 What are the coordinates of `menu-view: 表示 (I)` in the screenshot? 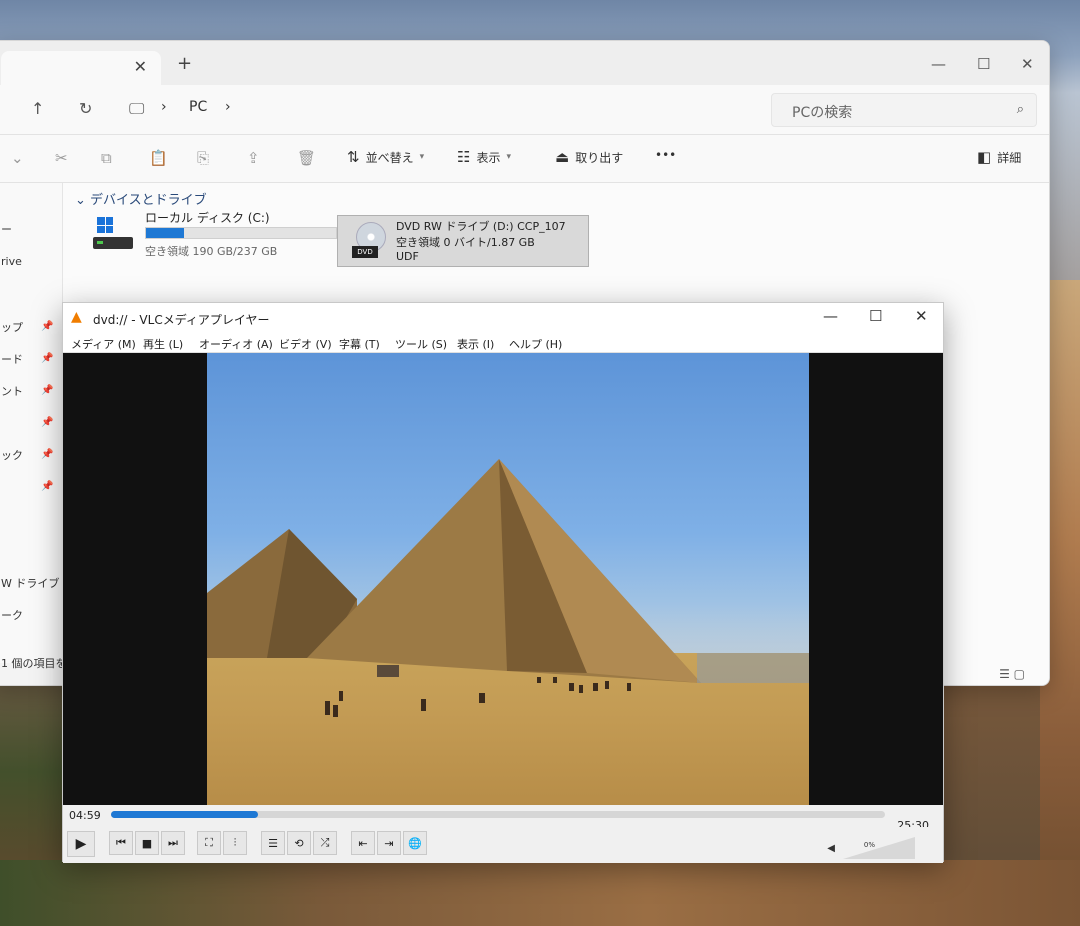 It's located at (475, 344).